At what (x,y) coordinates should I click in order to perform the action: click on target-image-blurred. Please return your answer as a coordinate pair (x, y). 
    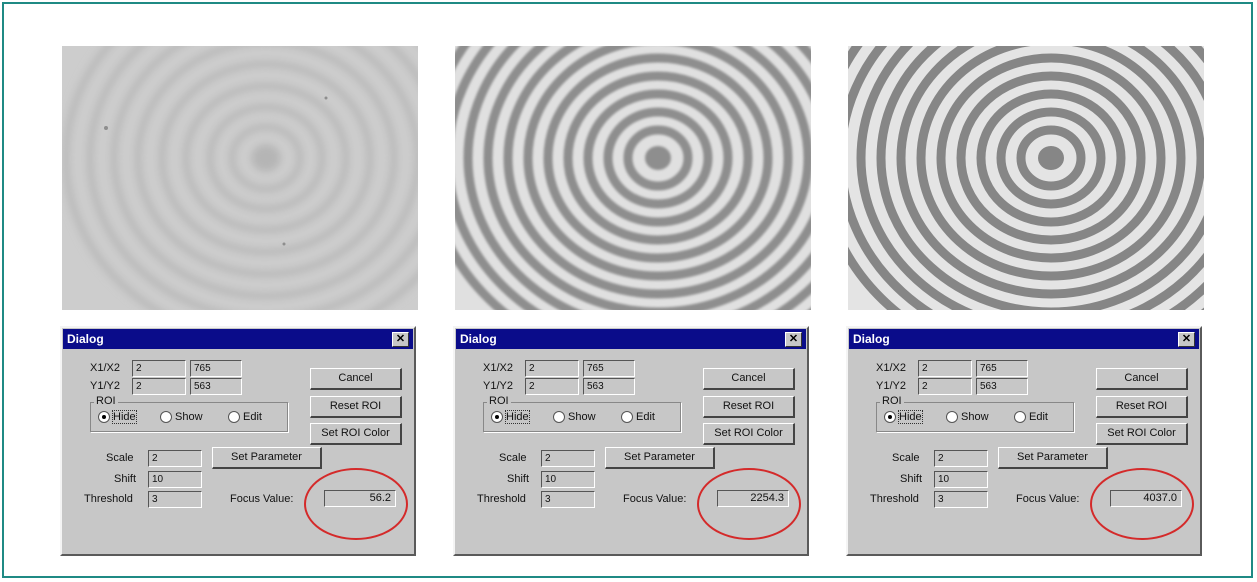
    Looking at the image, I should click on (240, 178).